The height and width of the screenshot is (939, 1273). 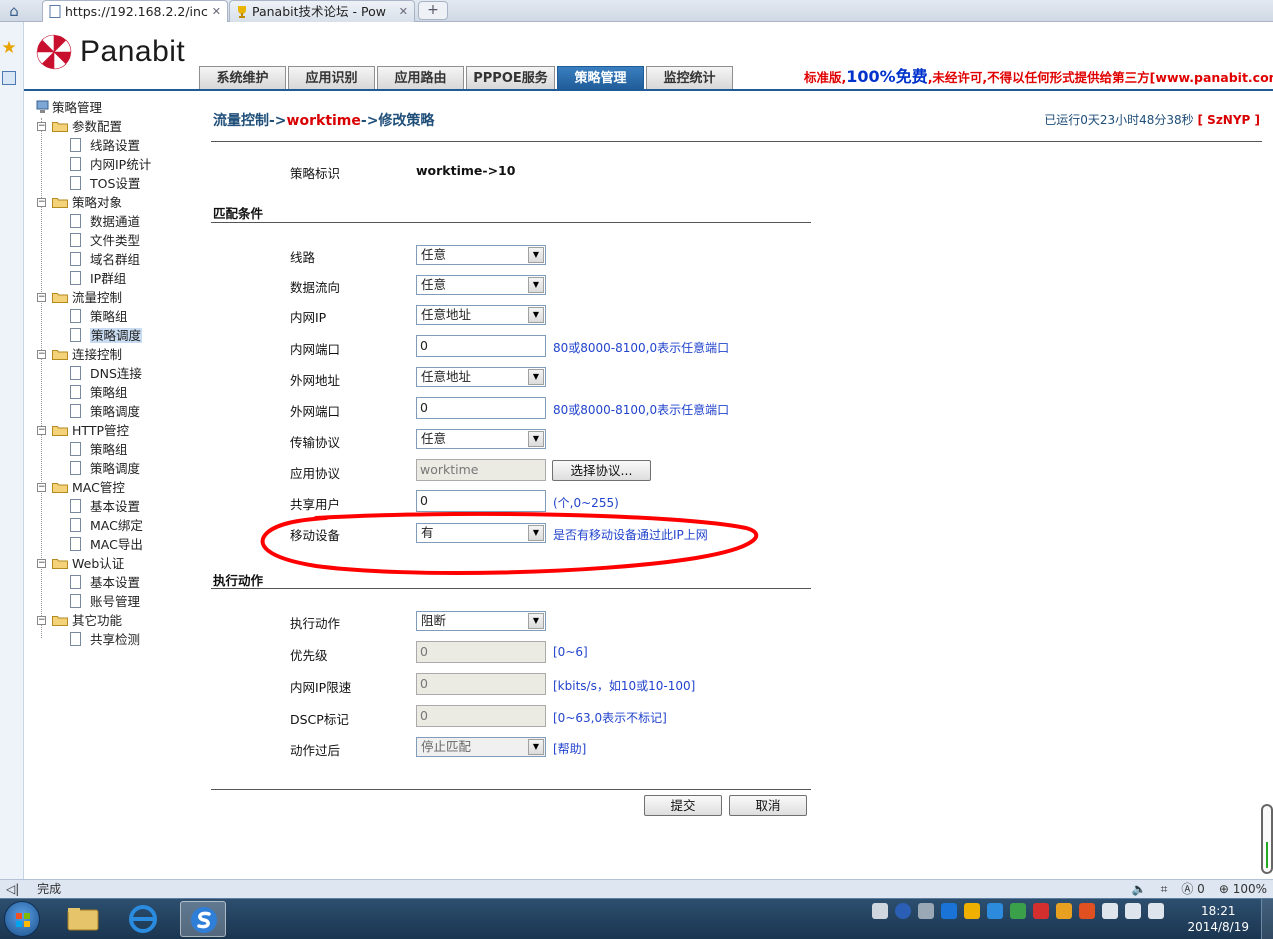 What do you see at coordinates (242, 78) in the screenshot?
I see `tab-system-maintenance: 系统维护` at bounding box center [242, 78].